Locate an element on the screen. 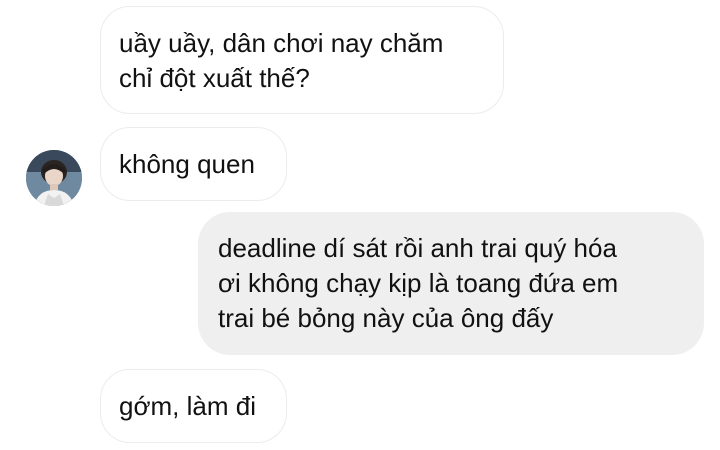 The width and height of the screenshot is (720, 450). message-text-line: trai bé bỏng này của ông đấy is located at coordinates (386, 318).